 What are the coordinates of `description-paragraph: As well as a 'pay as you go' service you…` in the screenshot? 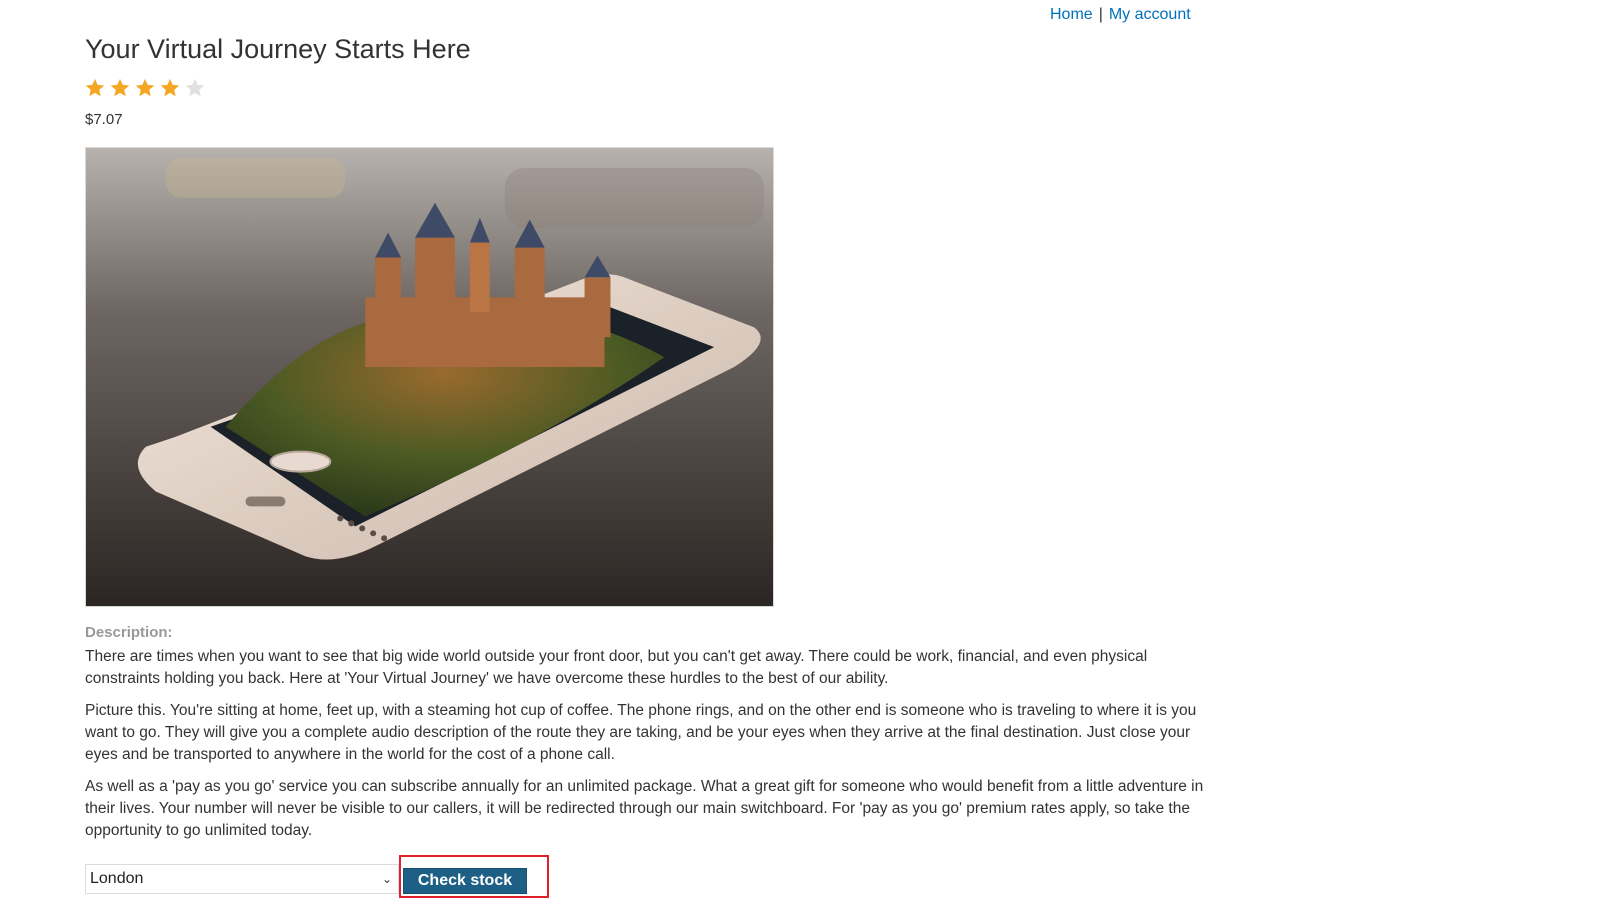 It's located at (644, 808).